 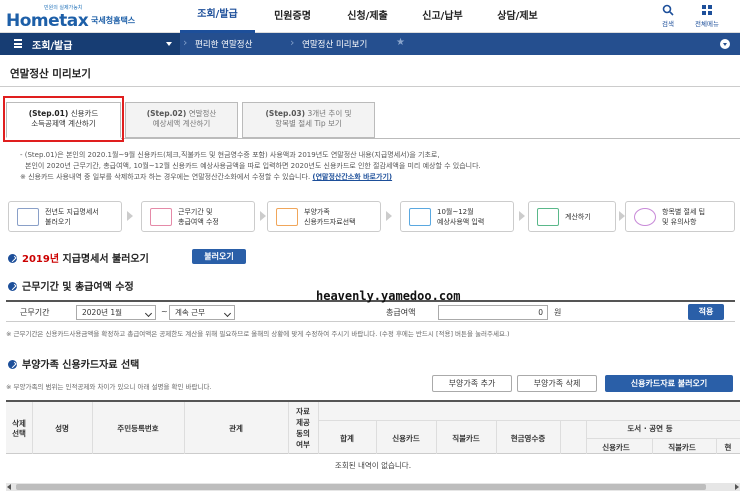 I want to click on process-step-select-family: 부양가족 신용카드자료선택, so click(x=324, y=216).